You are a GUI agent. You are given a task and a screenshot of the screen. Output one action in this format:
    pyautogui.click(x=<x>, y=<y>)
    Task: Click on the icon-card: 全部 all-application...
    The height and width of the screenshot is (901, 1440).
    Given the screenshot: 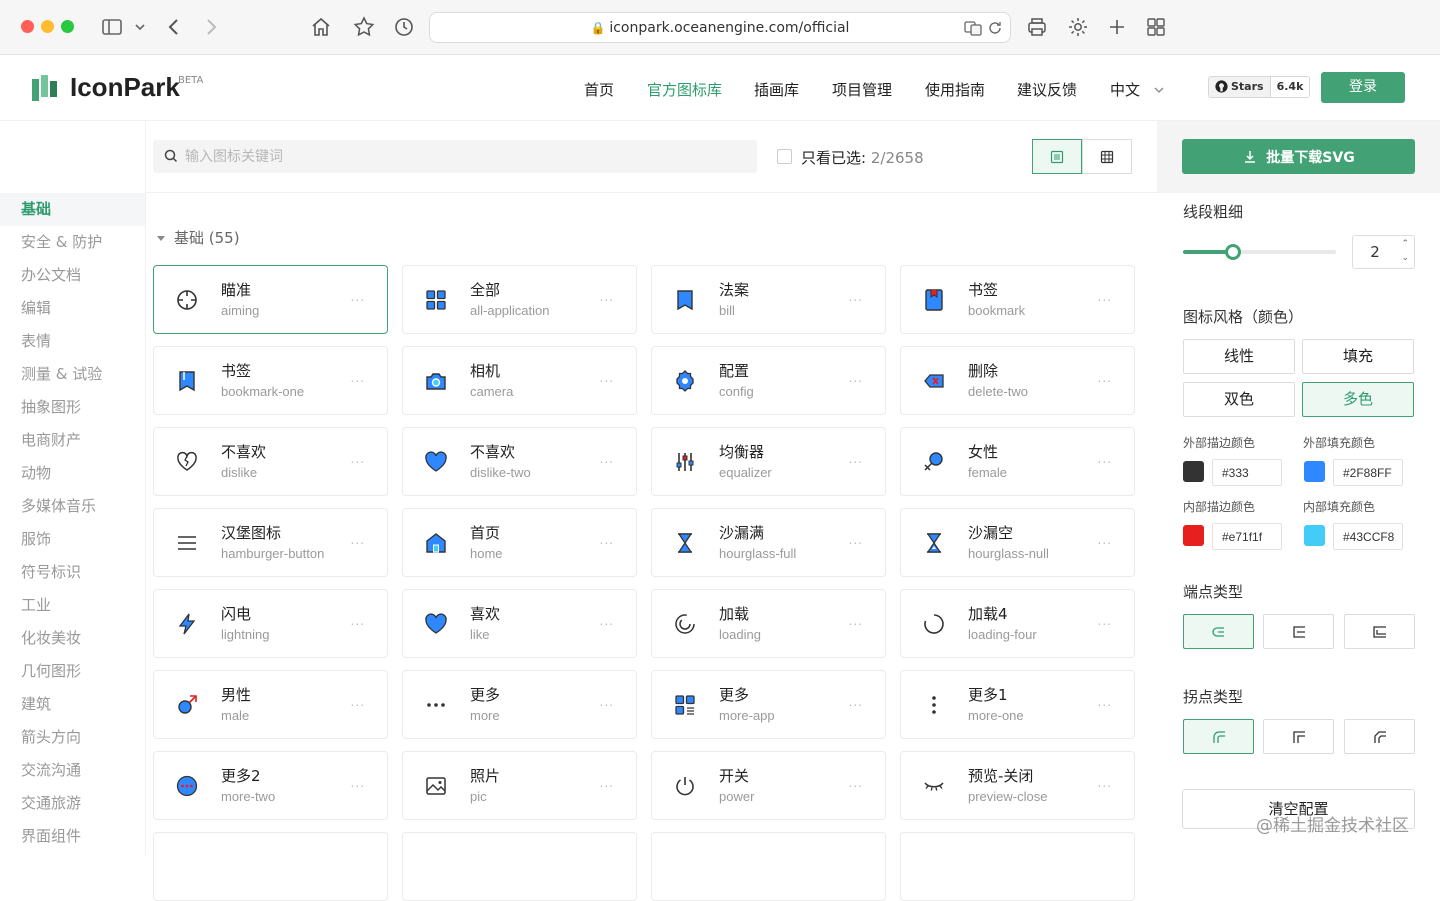 What is the action you would take?
    pyautogui.click(x=519, y=299)
    